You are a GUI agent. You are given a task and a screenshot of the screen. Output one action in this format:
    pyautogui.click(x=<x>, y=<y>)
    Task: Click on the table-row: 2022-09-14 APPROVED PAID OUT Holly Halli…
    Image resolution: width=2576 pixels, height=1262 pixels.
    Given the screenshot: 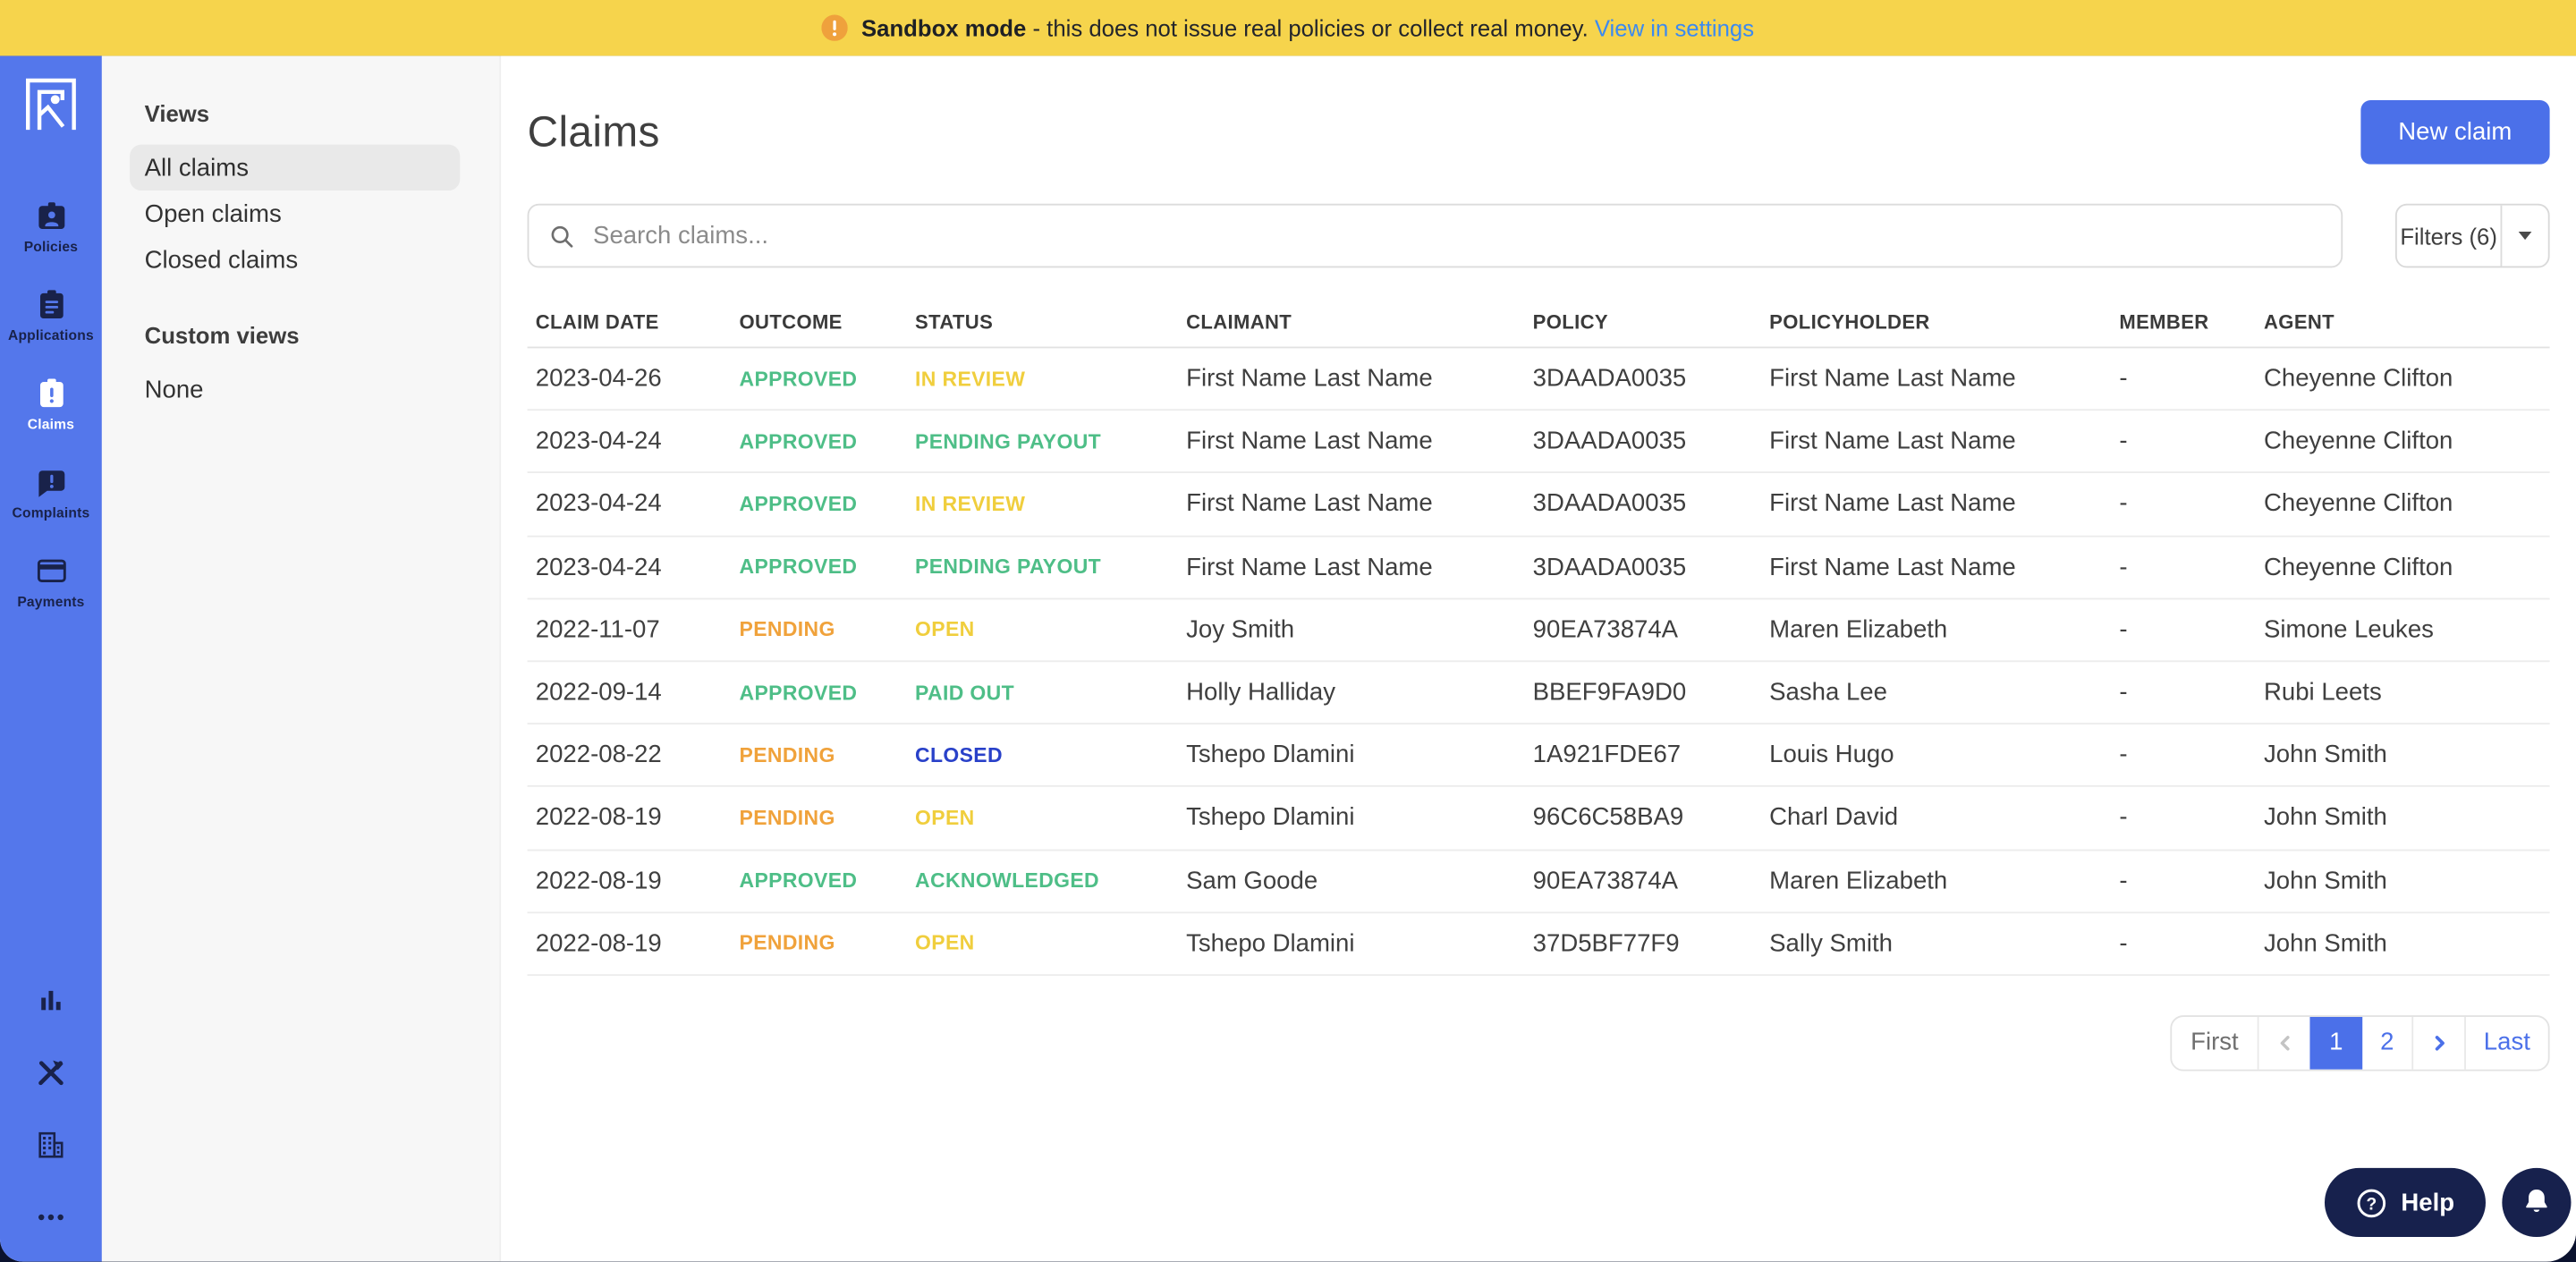 What is the action you would take?
    pyautogui.click(x=1538, y=693)
    